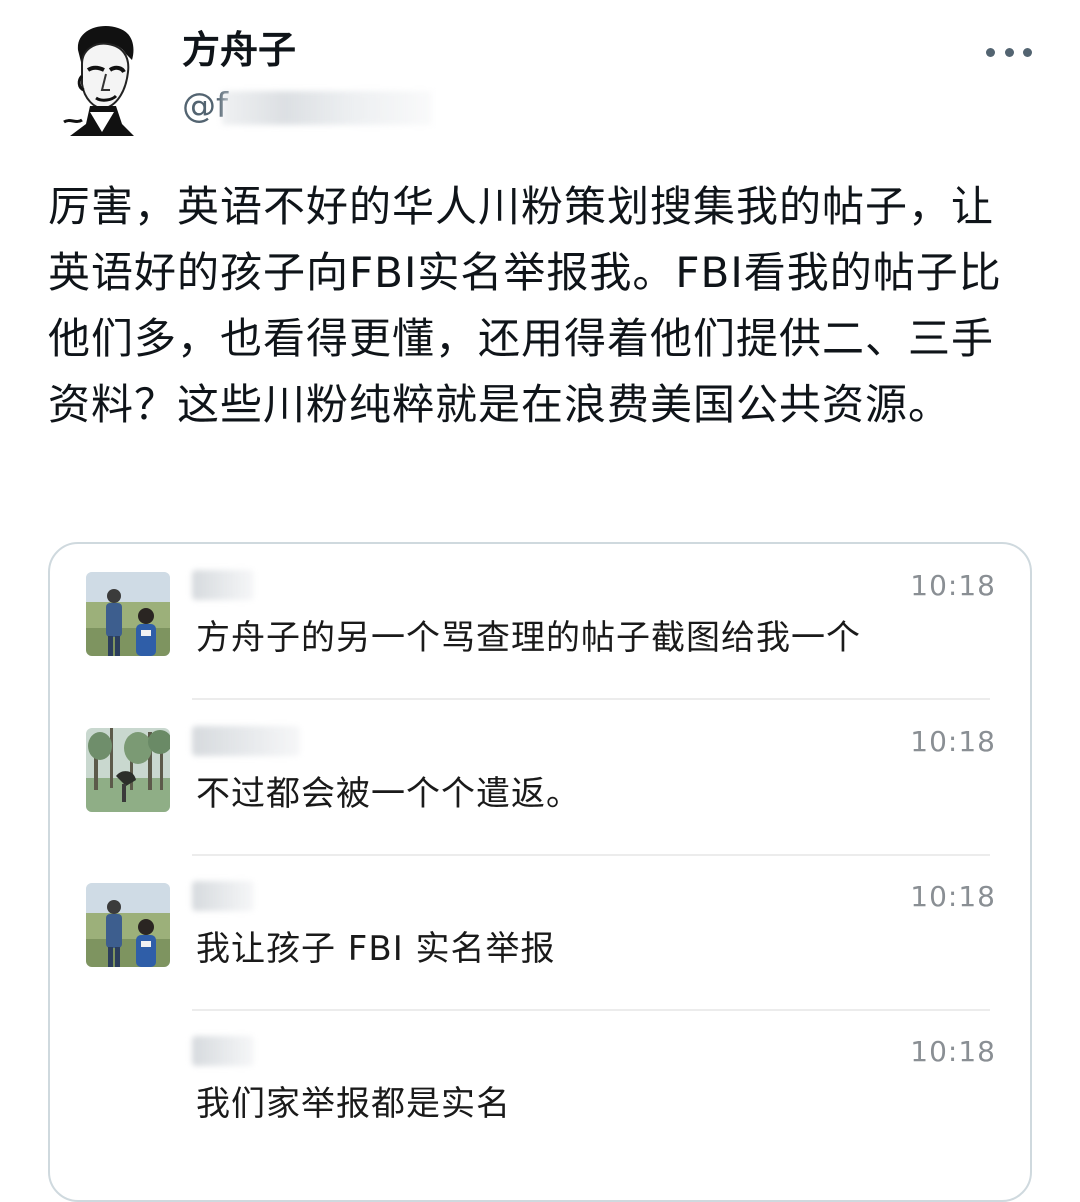 Image resolution: width=1080 pixels, height=1202 pixels. What do you see at coordinates (326, 107) in the screenshot?
I see `handle-redaction-blur` at bounding box center [326, 107].